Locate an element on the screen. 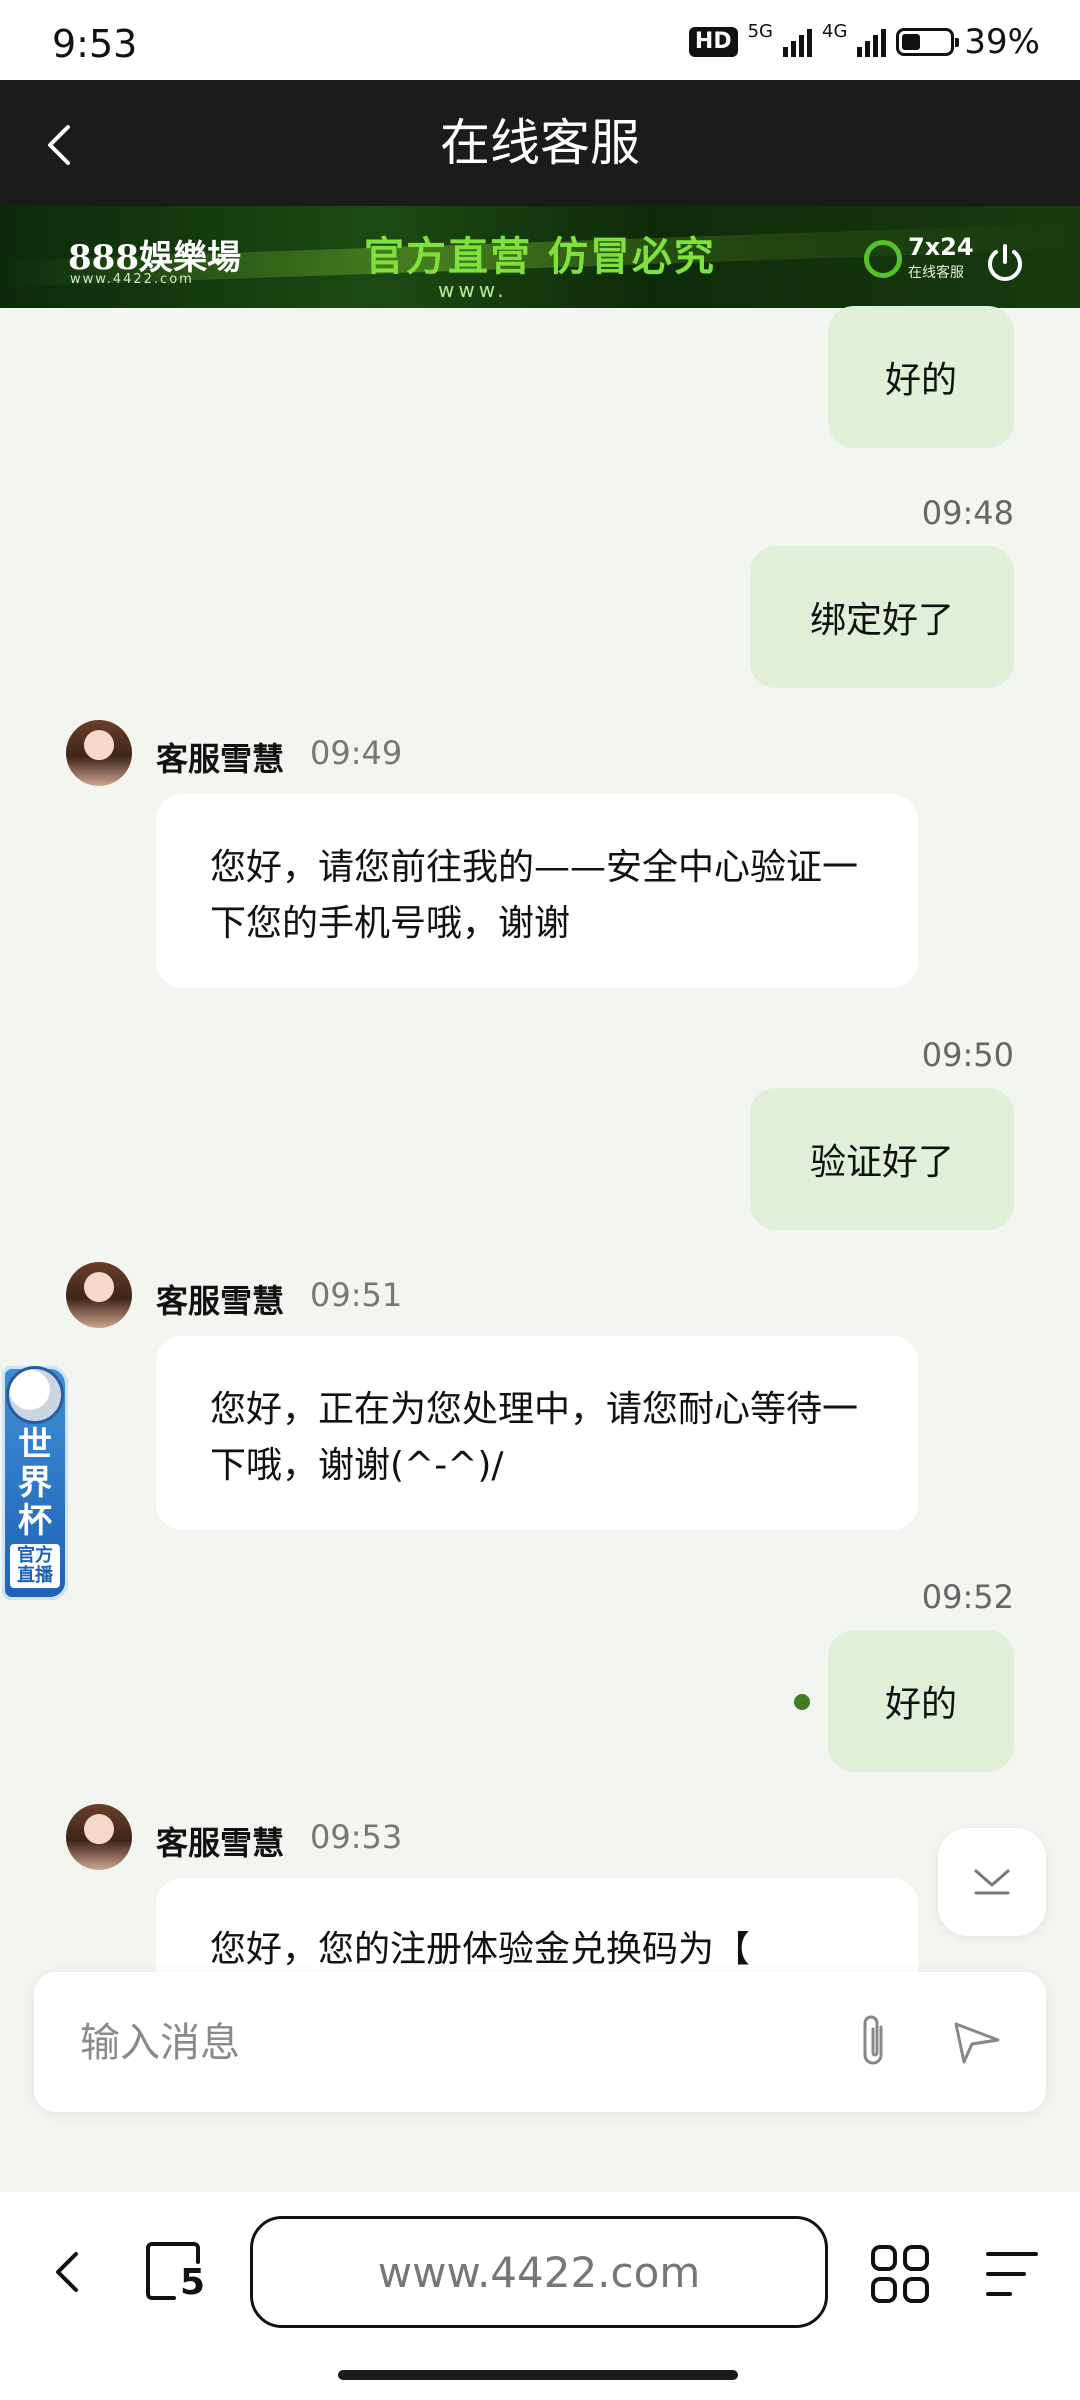  chevron-down-icon is located at coordinates (992, 1882).